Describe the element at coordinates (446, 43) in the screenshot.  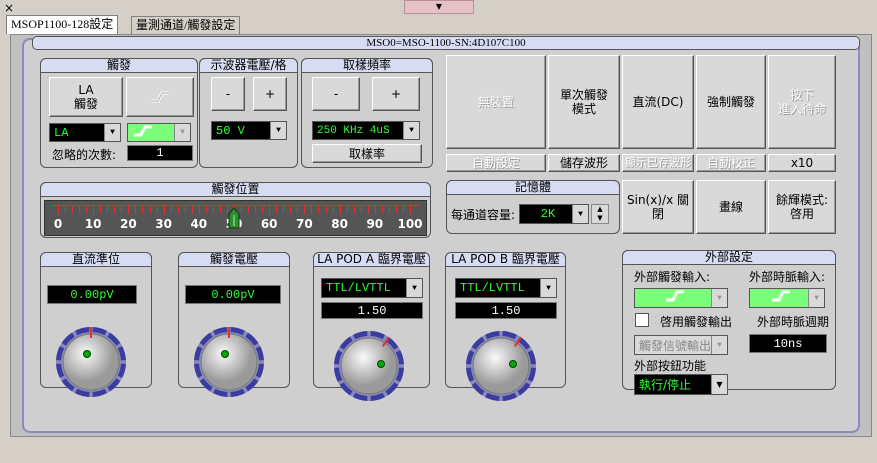
I see `device-title: MSO0=MSO-1100-SN:4D107C100` at that location.